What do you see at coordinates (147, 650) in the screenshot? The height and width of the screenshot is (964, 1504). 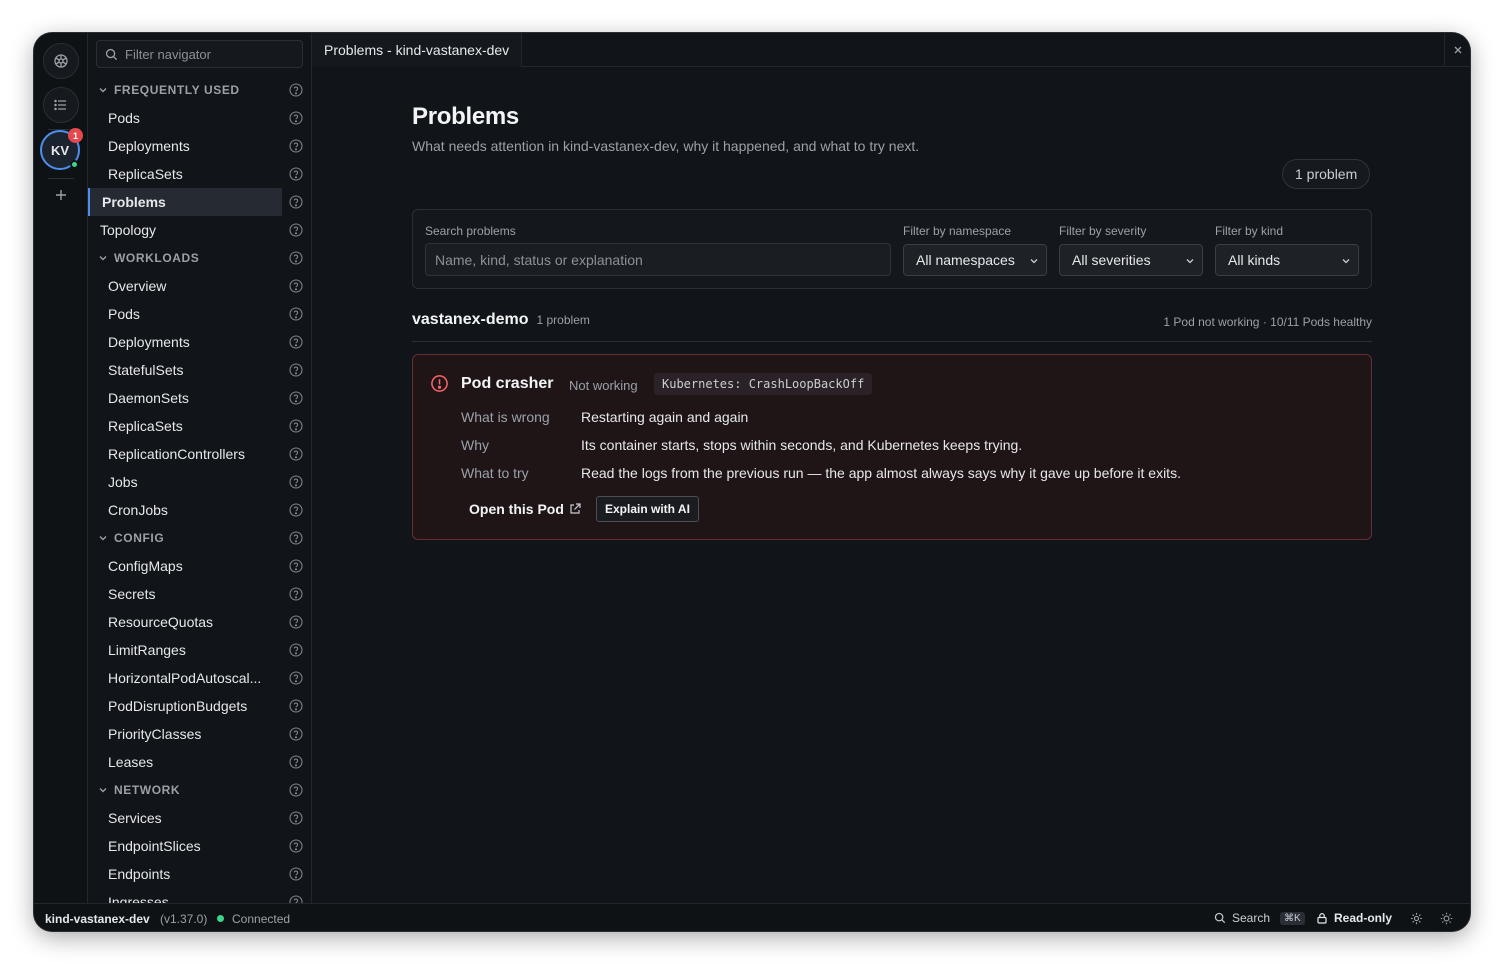 I see `sidebar-item-label: LimitRanges` at bounding box center [147, 650].